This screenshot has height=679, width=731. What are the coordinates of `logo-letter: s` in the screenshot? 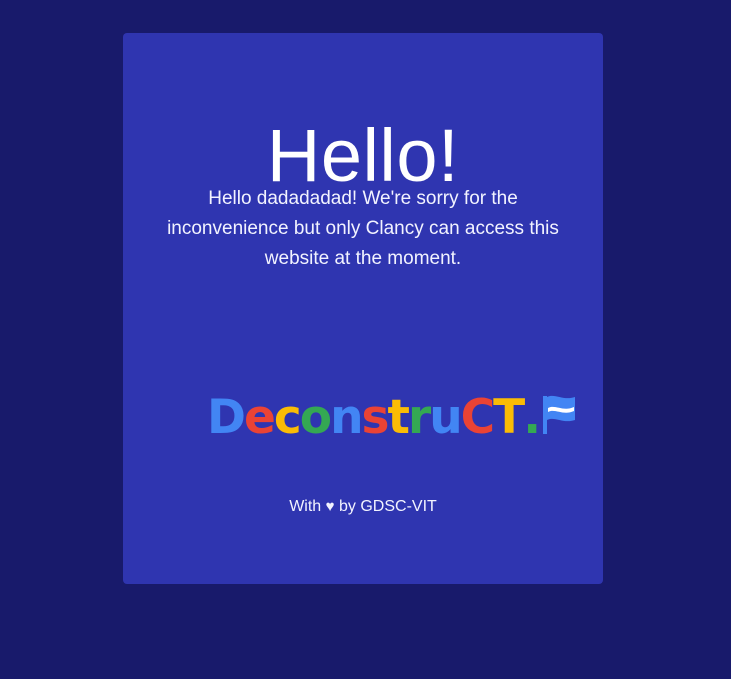 It's located at (375, 417).